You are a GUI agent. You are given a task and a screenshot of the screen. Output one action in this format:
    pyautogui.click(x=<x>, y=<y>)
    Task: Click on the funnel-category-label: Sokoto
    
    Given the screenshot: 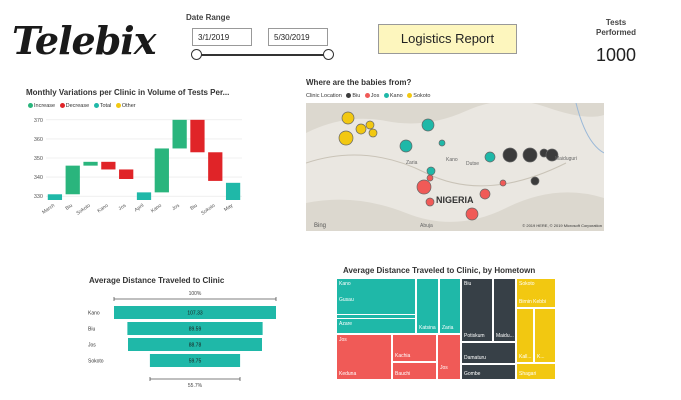 What is the action you would take?
    pyautogui.click(x=96, y=362)
    